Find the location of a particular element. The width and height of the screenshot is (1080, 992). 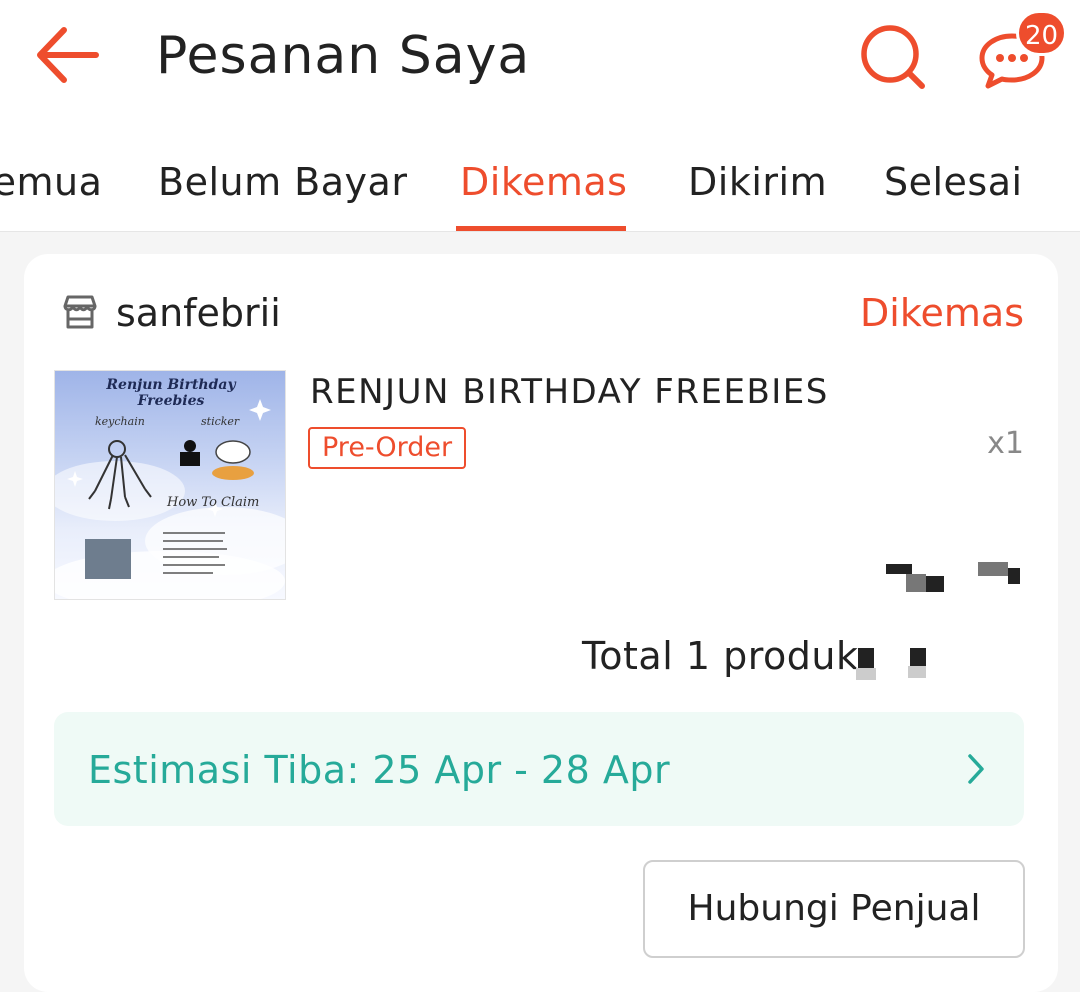

contact-seller-button: Hubungi Penjual is located at coordinates (834, 909).